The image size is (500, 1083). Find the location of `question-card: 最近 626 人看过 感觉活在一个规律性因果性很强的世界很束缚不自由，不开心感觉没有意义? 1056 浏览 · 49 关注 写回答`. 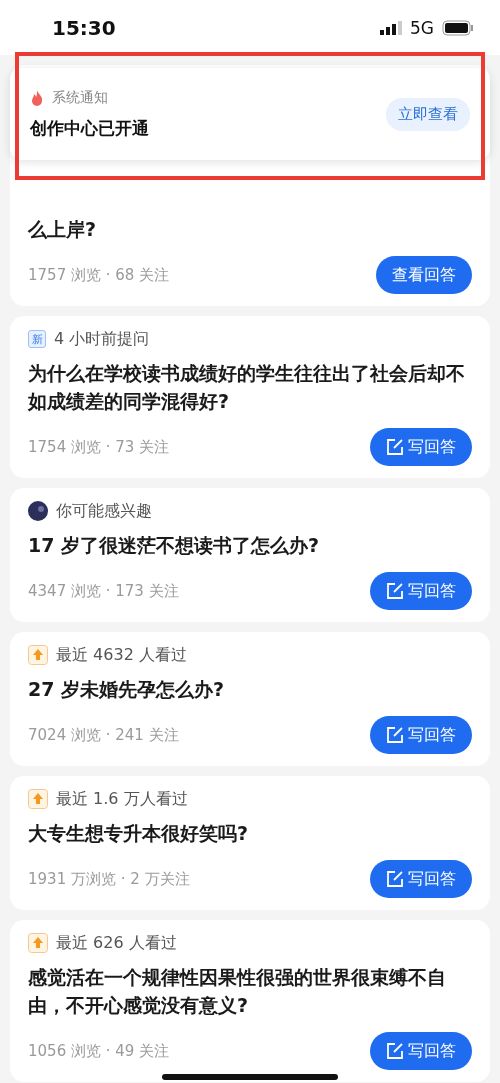

question-card: 最近 626 人看过 感觉活在一个规律性因果性很强的世界很束缚不自由，不开心感觉没有意义? 1056 浏览 · 49 关注 写回答 is located at coordinates (250, 1001).